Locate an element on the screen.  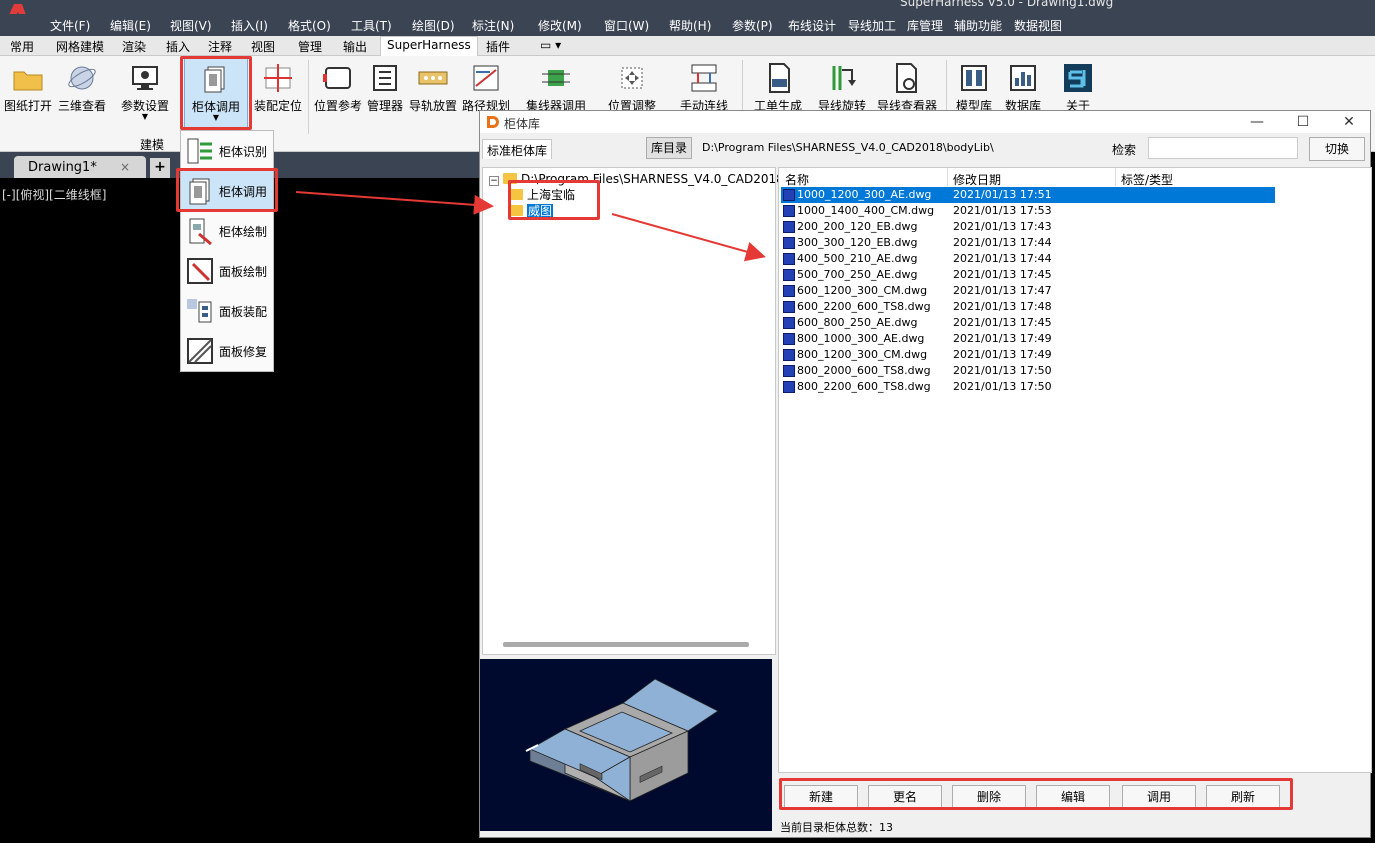
cabinet-dropdown-menu: 柜体识别 柜体调用 柜体绘制 面板绘制面板装配面板修复 is located at coordinates (227, 251).